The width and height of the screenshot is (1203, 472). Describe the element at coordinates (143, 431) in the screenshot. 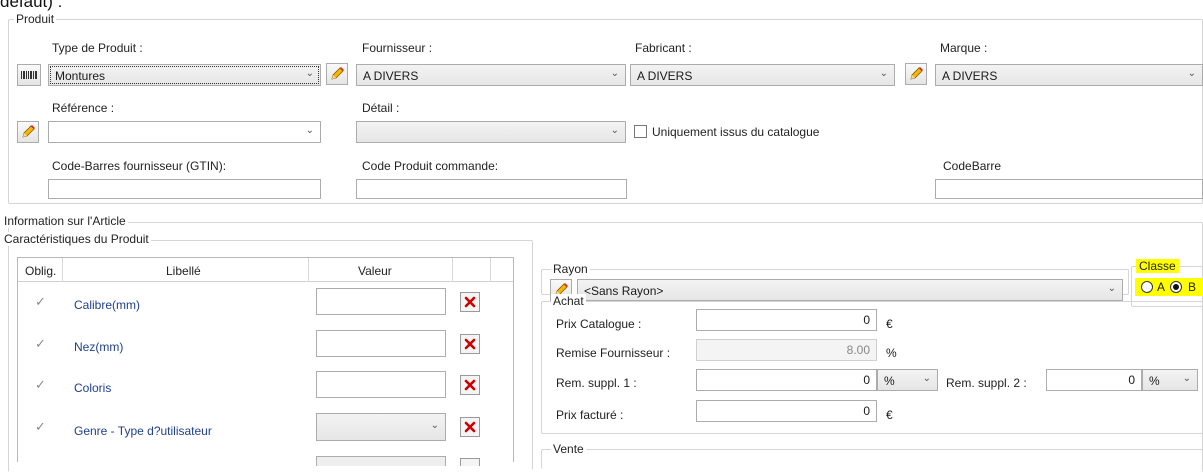

I see `row-label-genre: Genre - Type d?utilisateur` at that location.